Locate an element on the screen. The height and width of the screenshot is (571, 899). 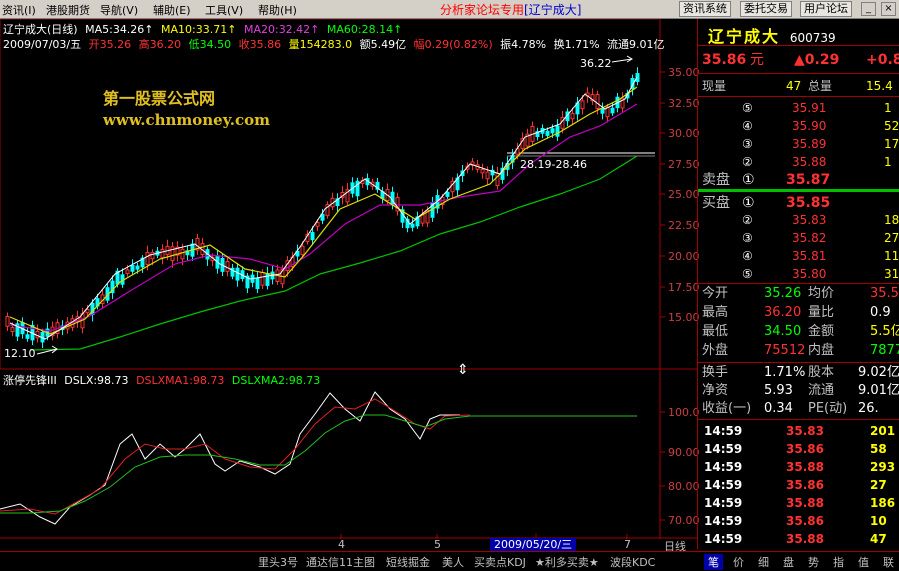
y-label: 20.00 is located at coordinates (684, 256).